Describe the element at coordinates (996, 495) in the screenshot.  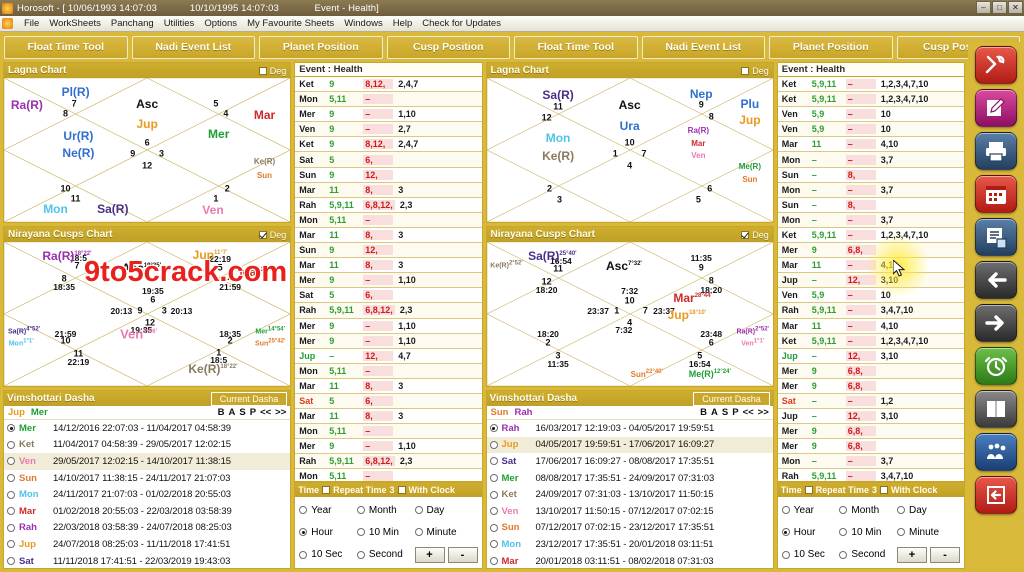
I see `exit-icon-button` at that location.